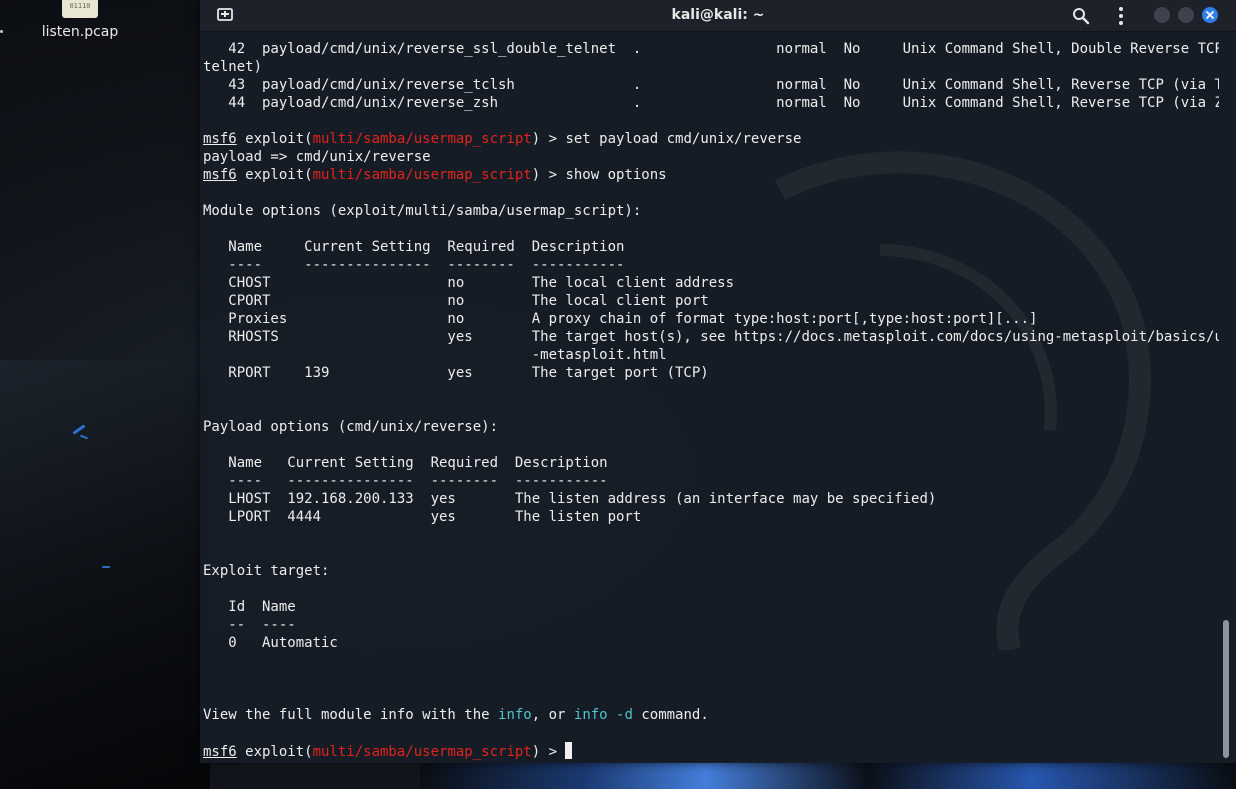  I want to click on terminal-line: RPORT 139 yes The target port (TCP), so click(456, 373).